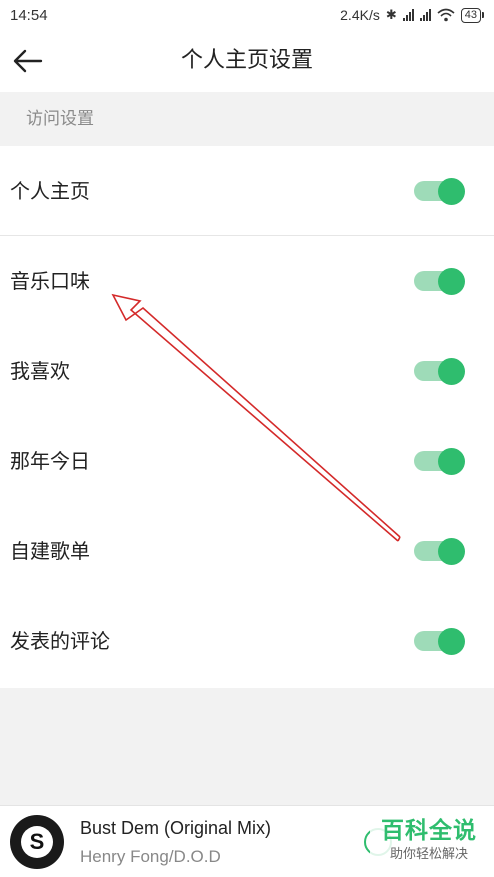  What do you see at coordinates (247, 15) in the screenshot?
I see `status-bar: 14:54 2.4K/s ✱ 43` at bounding box center [247, 15].